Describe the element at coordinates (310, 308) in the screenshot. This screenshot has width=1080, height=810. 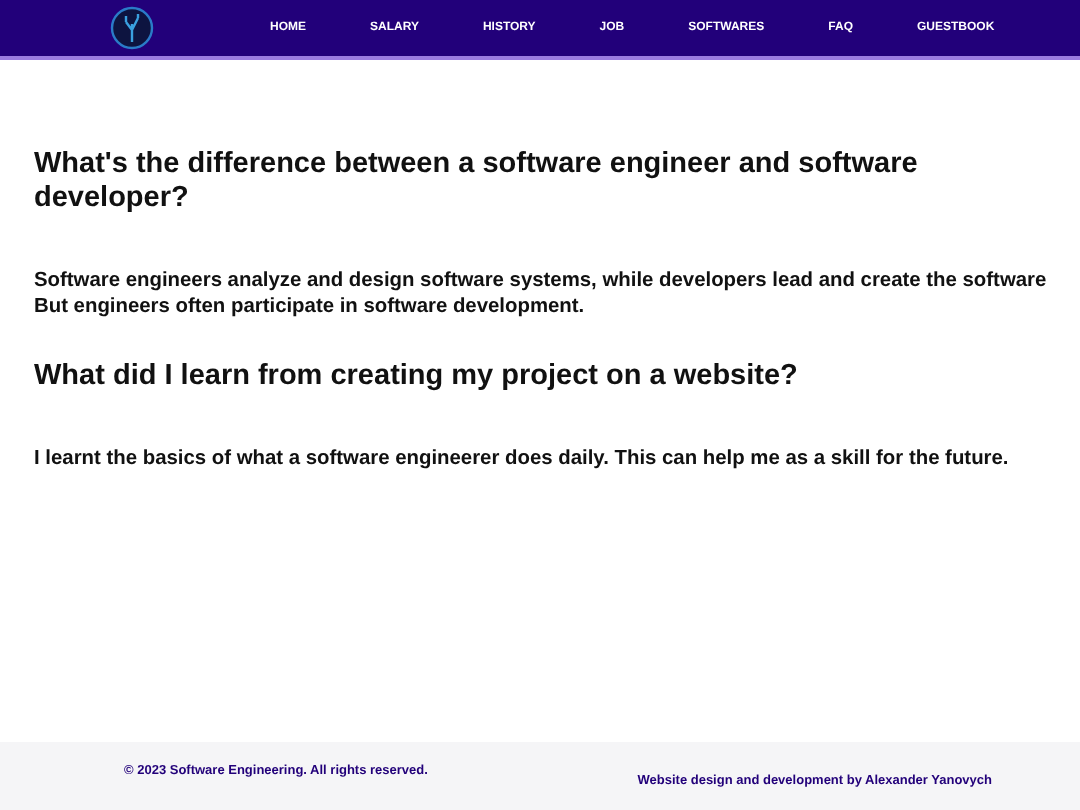
I see `answer-text: But engineers often participate in software development.` at that location.